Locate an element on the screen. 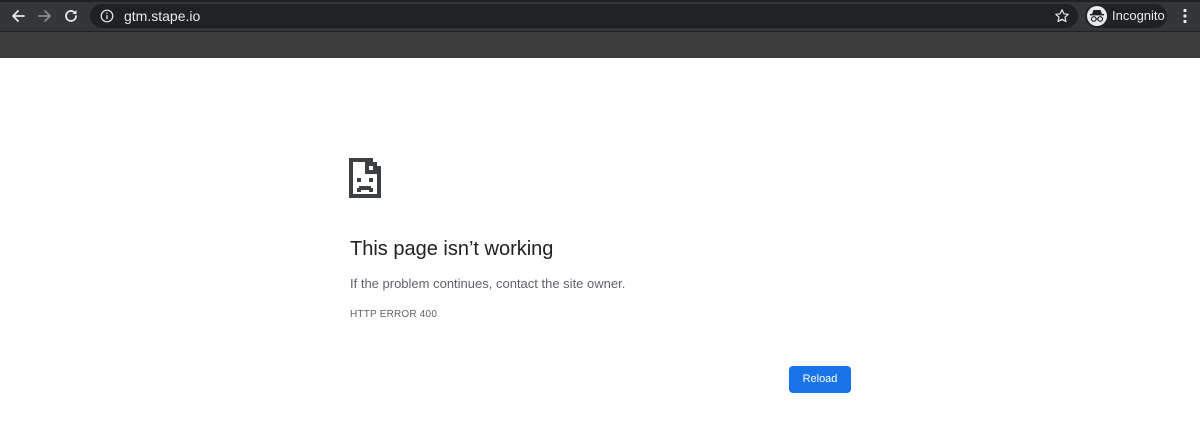 This screenshot has height=427, width=1200. info-icon is located at coordinates (107, 16).